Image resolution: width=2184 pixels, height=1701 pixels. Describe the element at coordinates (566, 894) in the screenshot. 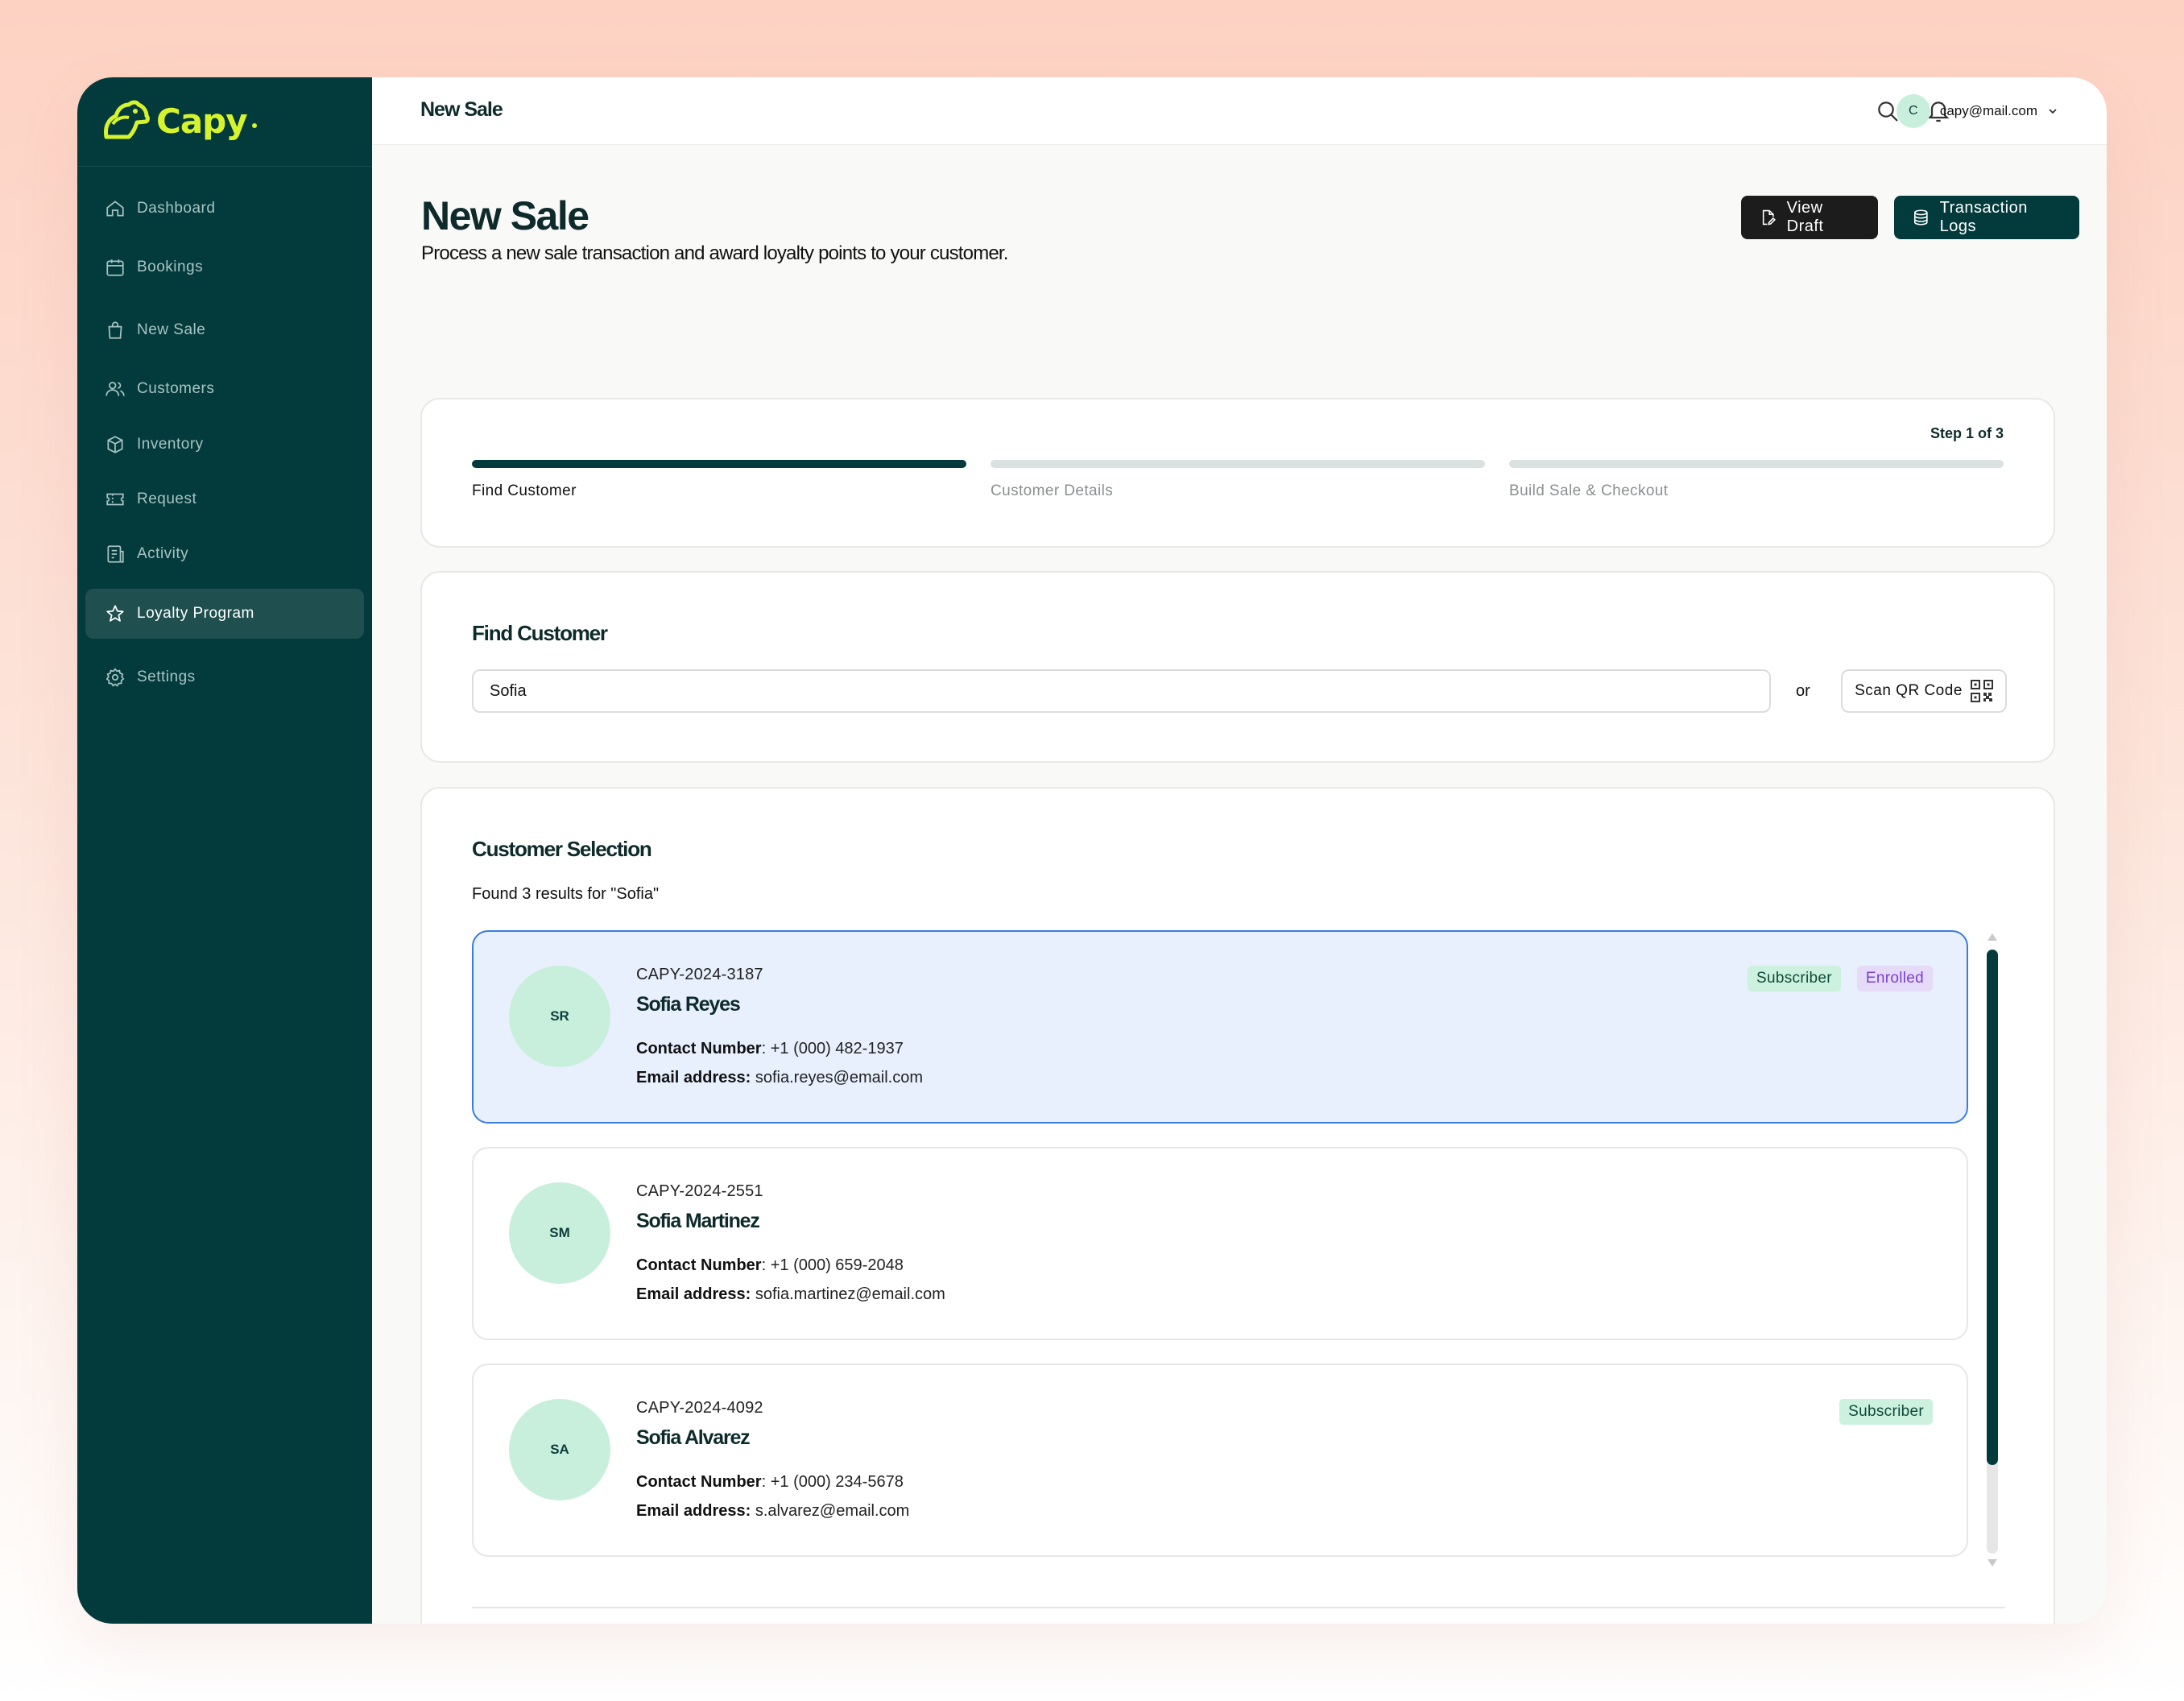

I see `results-count: Found 3 results for "Sofia"` at that location.